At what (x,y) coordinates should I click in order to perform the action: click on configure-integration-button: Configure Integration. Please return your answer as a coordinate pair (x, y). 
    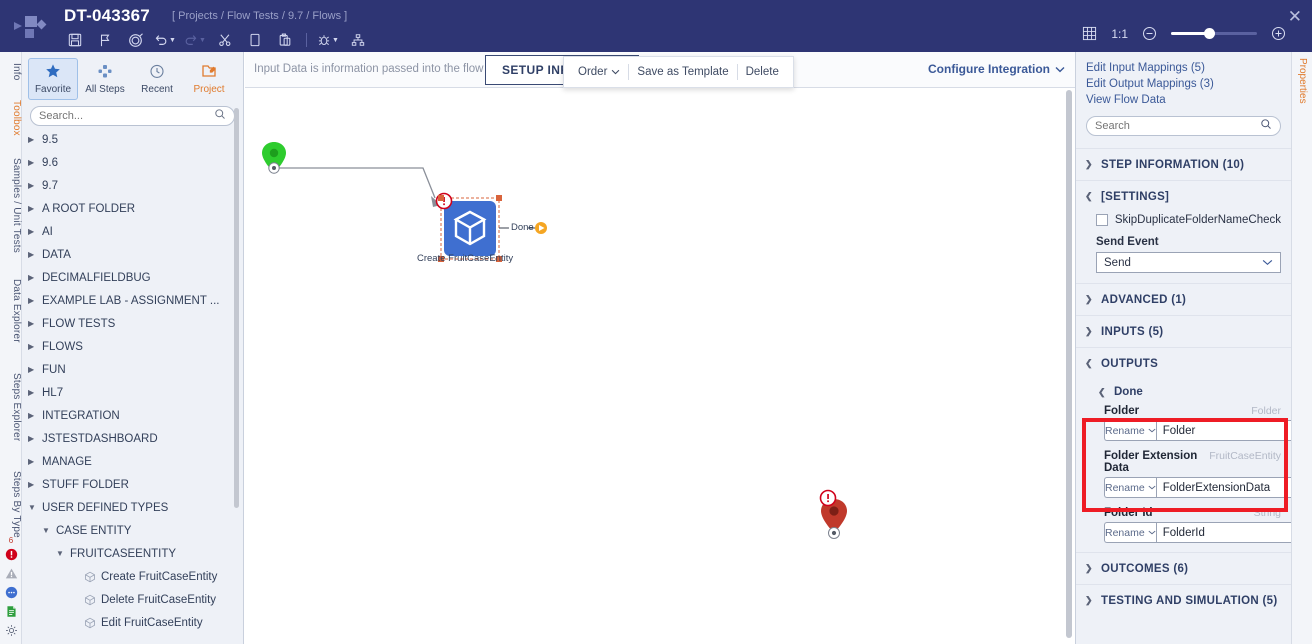
    Looking at the image, I should click on (996, 69).